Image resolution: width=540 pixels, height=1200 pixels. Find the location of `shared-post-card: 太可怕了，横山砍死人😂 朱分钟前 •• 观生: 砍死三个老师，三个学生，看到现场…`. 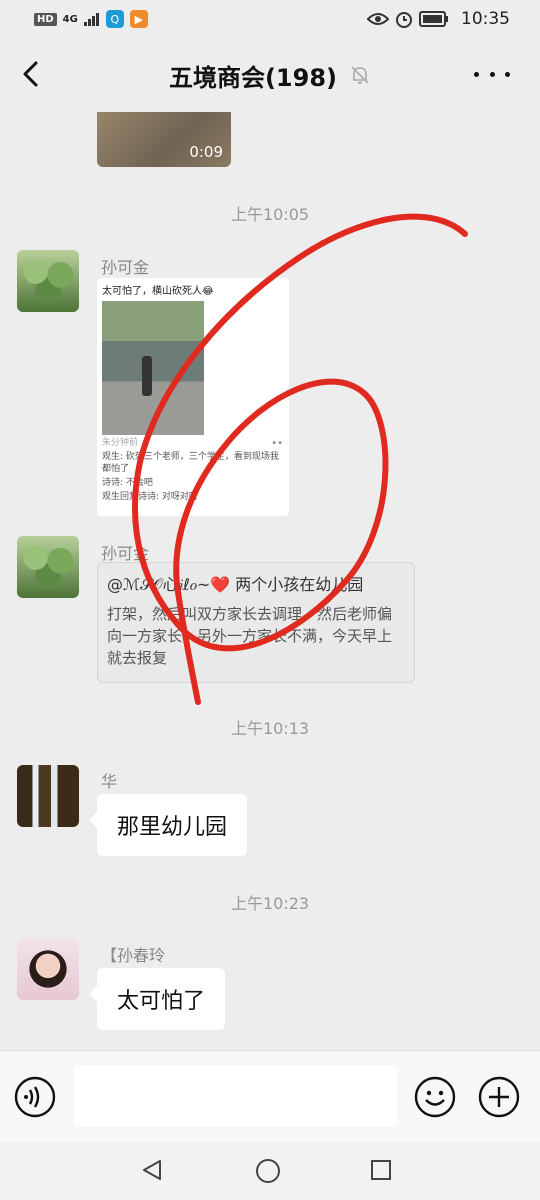

shared-post-card: 太可怕了，横山砍死人😂 朱分钟前 •• 观生: 砍死三个老师，三个学生，看到现场… is located at coordinates (193, 397).